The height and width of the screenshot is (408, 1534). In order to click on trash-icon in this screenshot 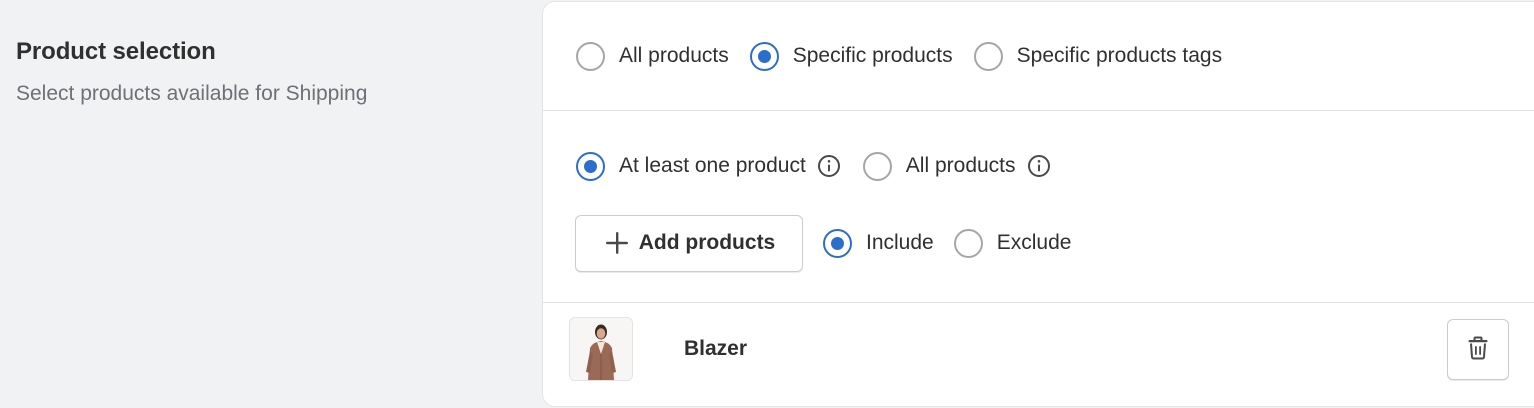, I will do `click(1478, 349)`.